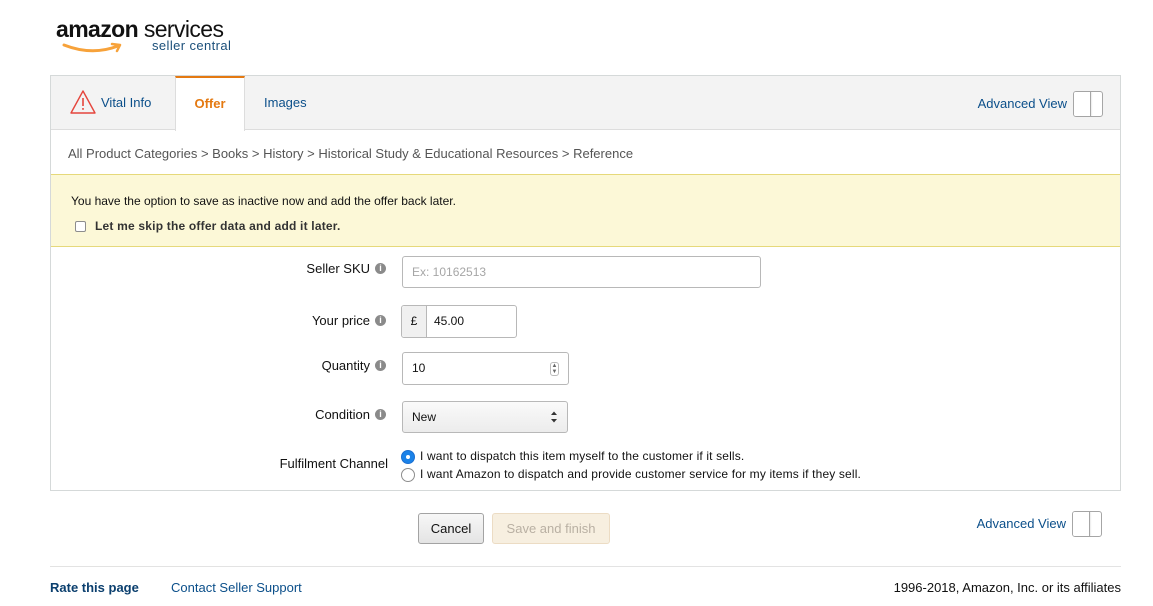 The width and height of the screenshot is (1153, 606). Describe the element at coordinates (156, 36) in the screenshot. I see `amazon-services-logo: amazon services seller central` at that location.